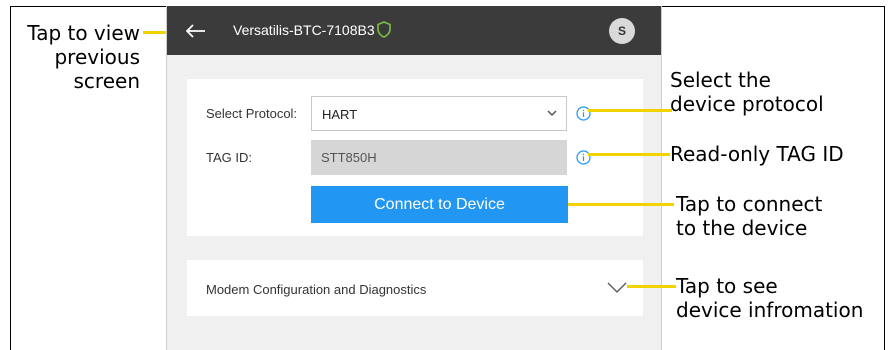 Image resolution: width=889 pixels, height=350 pixels. What do you see at coordinates (229, 157) in the screenshot?
I see `tag-label: TAG ID:` at bounding box center [229, 157].